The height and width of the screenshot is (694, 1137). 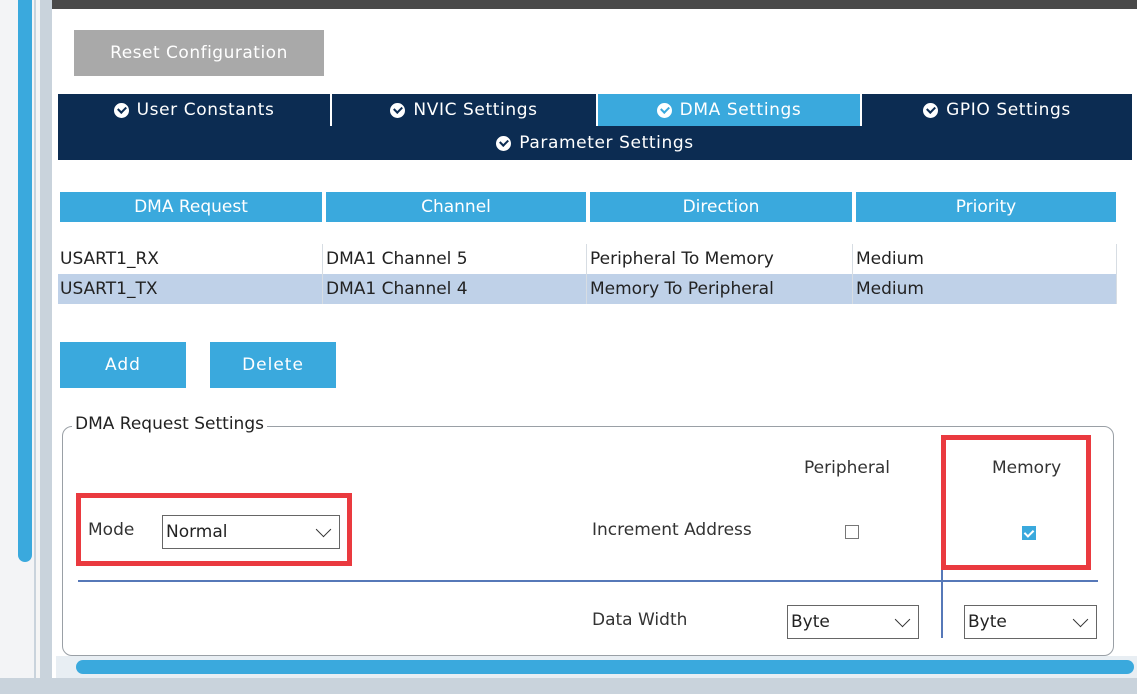 I want to click on reset-configuration-button: Reset Configuration, so click(x=199, y=53).